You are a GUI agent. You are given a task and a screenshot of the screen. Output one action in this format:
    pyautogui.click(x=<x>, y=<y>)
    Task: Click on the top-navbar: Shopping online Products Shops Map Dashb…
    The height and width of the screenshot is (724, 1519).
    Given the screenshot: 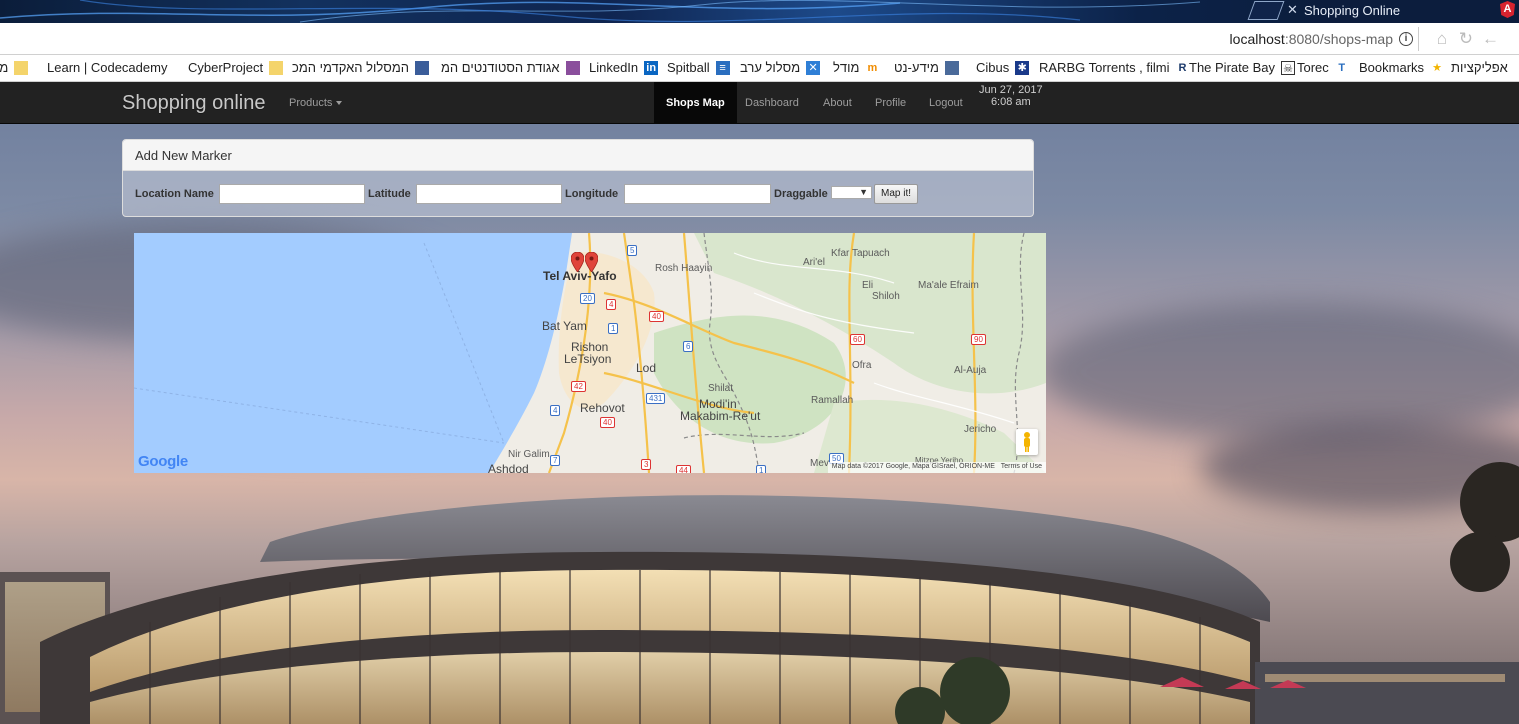 What is the action you would take?
    pyautogui.click(x=759, y=103)
    